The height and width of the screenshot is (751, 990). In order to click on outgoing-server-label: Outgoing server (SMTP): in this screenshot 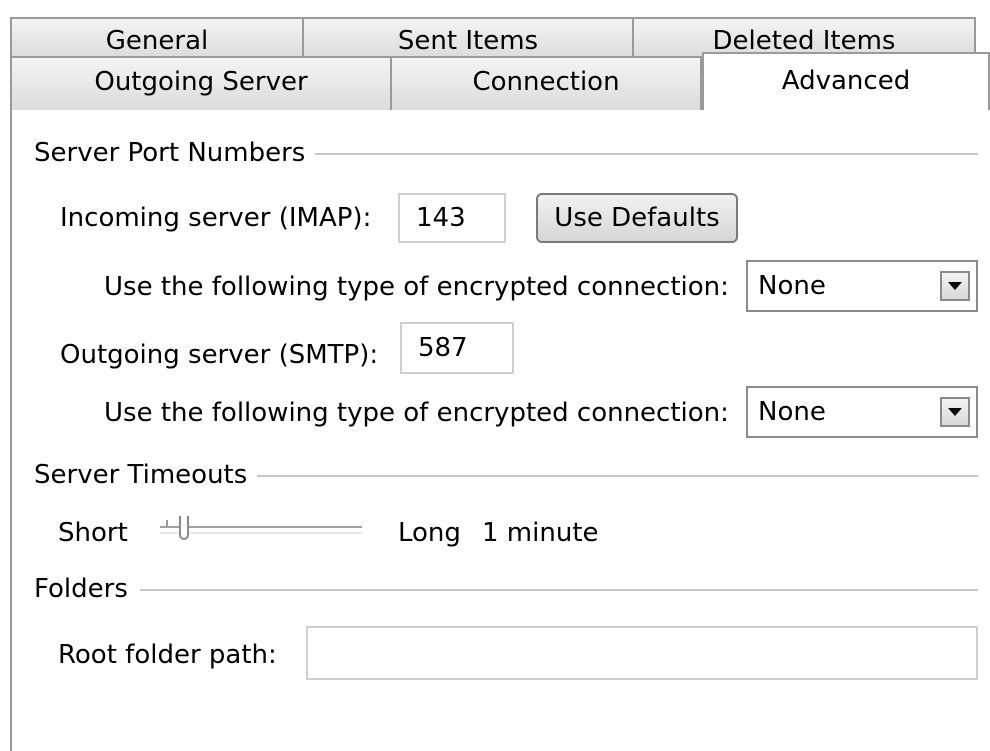, I will do `click(219, 355)`.